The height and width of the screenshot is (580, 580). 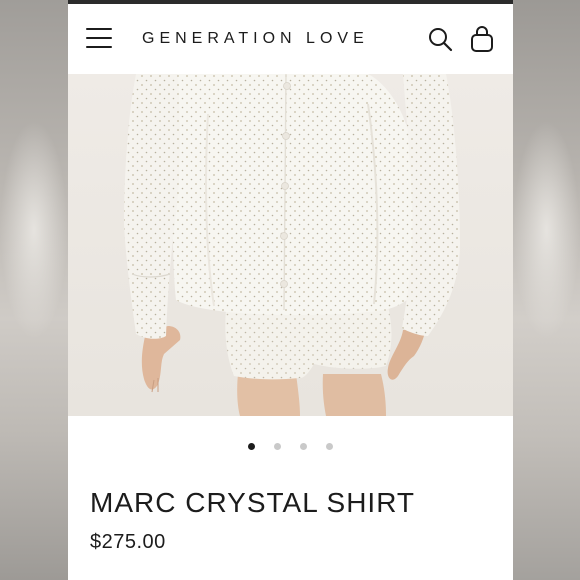 What do you see at coordinates (128, 542) in the screenshot?
I see `product-price: $275.00` at bounding box center [128, 542].